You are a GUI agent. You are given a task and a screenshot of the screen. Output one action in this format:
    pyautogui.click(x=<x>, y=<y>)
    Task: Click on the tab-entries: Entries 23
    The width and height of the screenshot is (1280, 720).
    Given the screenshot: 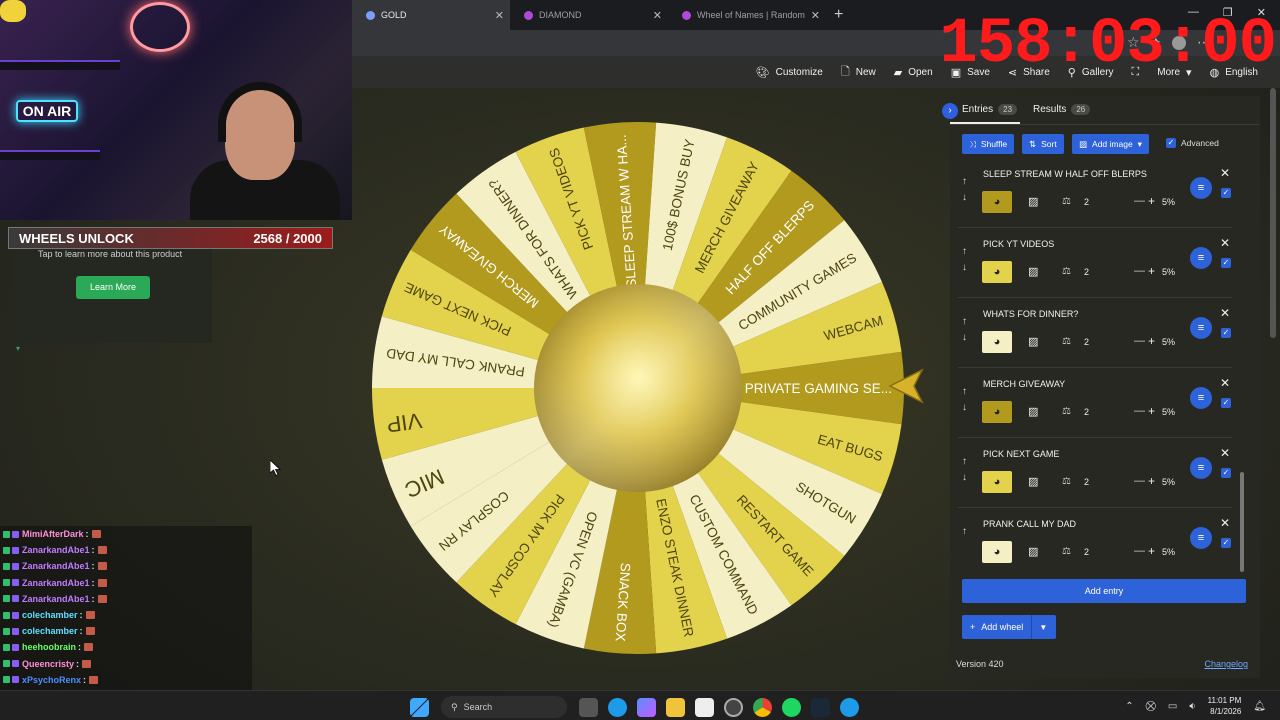 What is the action you would take?
    pyautogui.click(x=990, y=109)
    